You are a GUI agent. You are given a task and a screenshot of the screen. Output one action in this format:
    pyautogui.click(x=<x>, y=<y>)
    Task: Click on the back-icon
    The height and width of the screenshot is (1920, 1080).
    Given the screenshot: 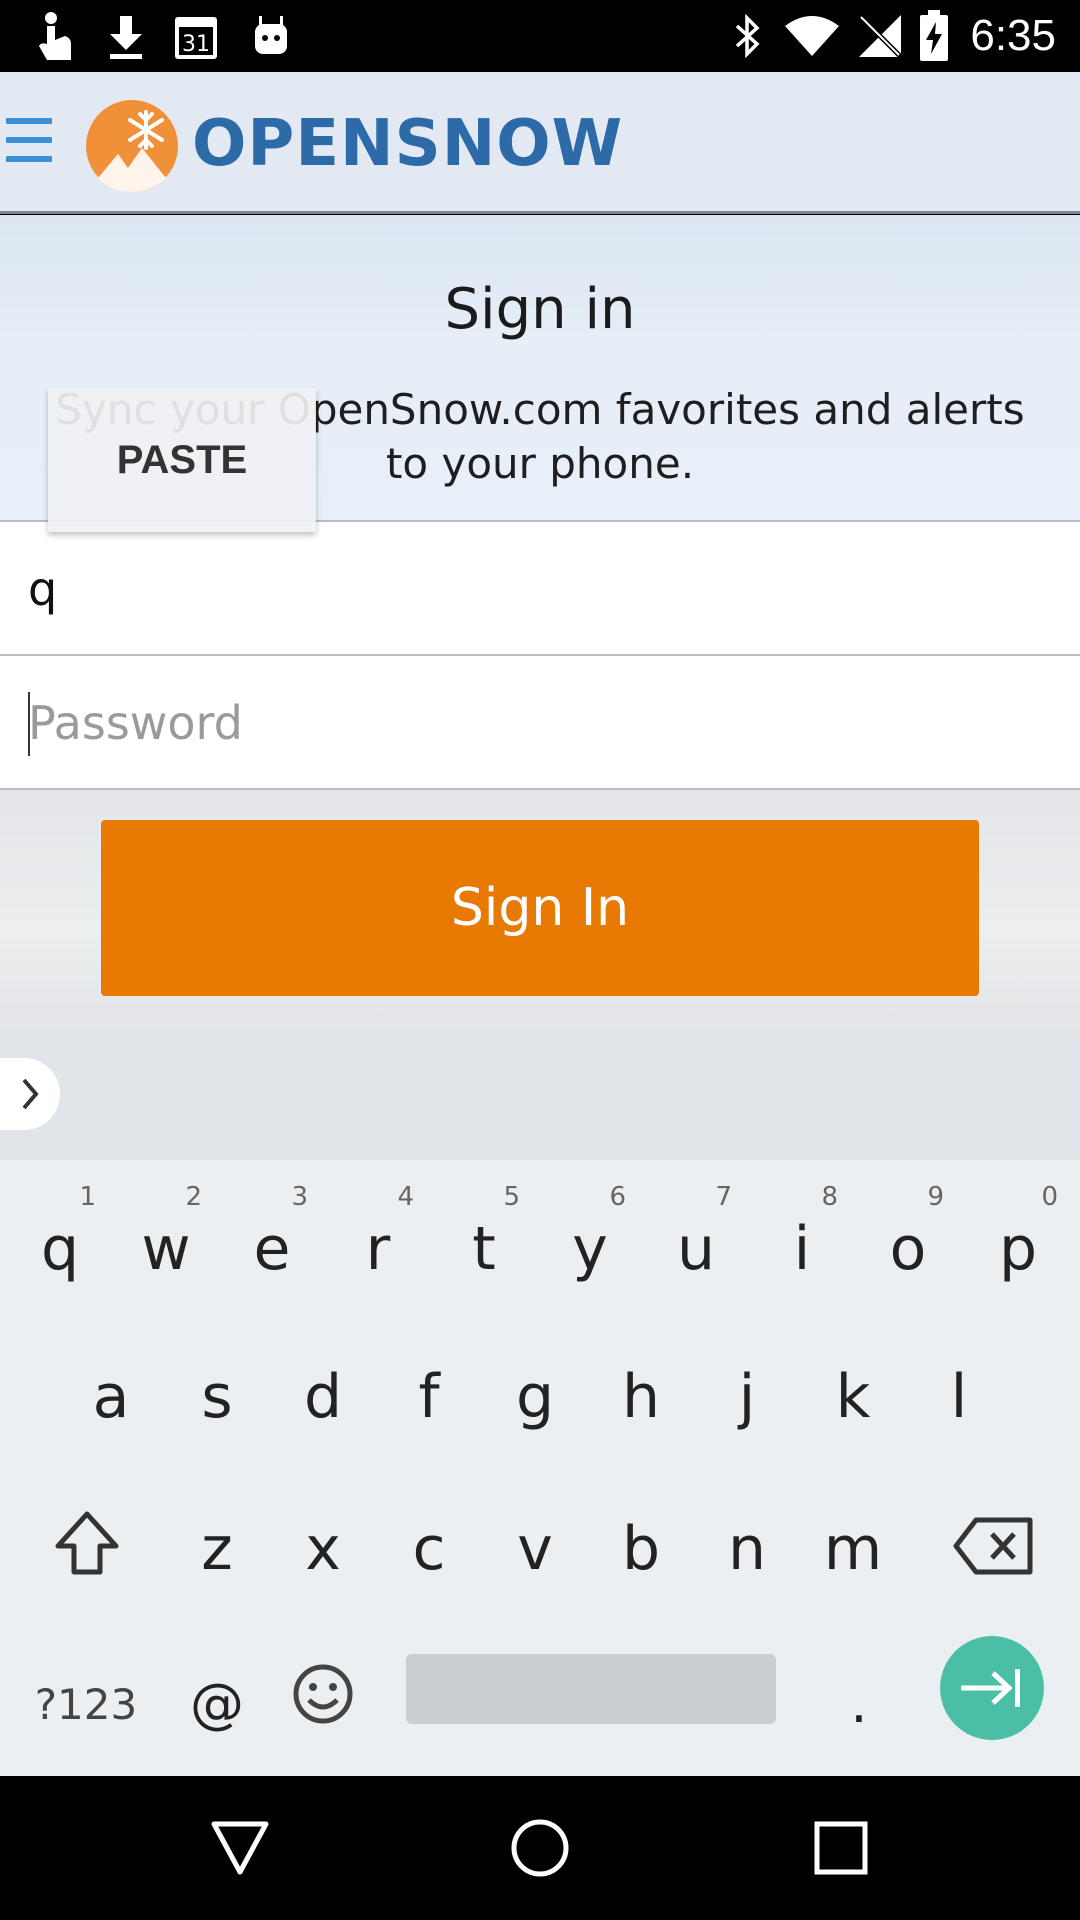 What is the action you would take?
    pyautogui.click(x=240, y=1848)
    